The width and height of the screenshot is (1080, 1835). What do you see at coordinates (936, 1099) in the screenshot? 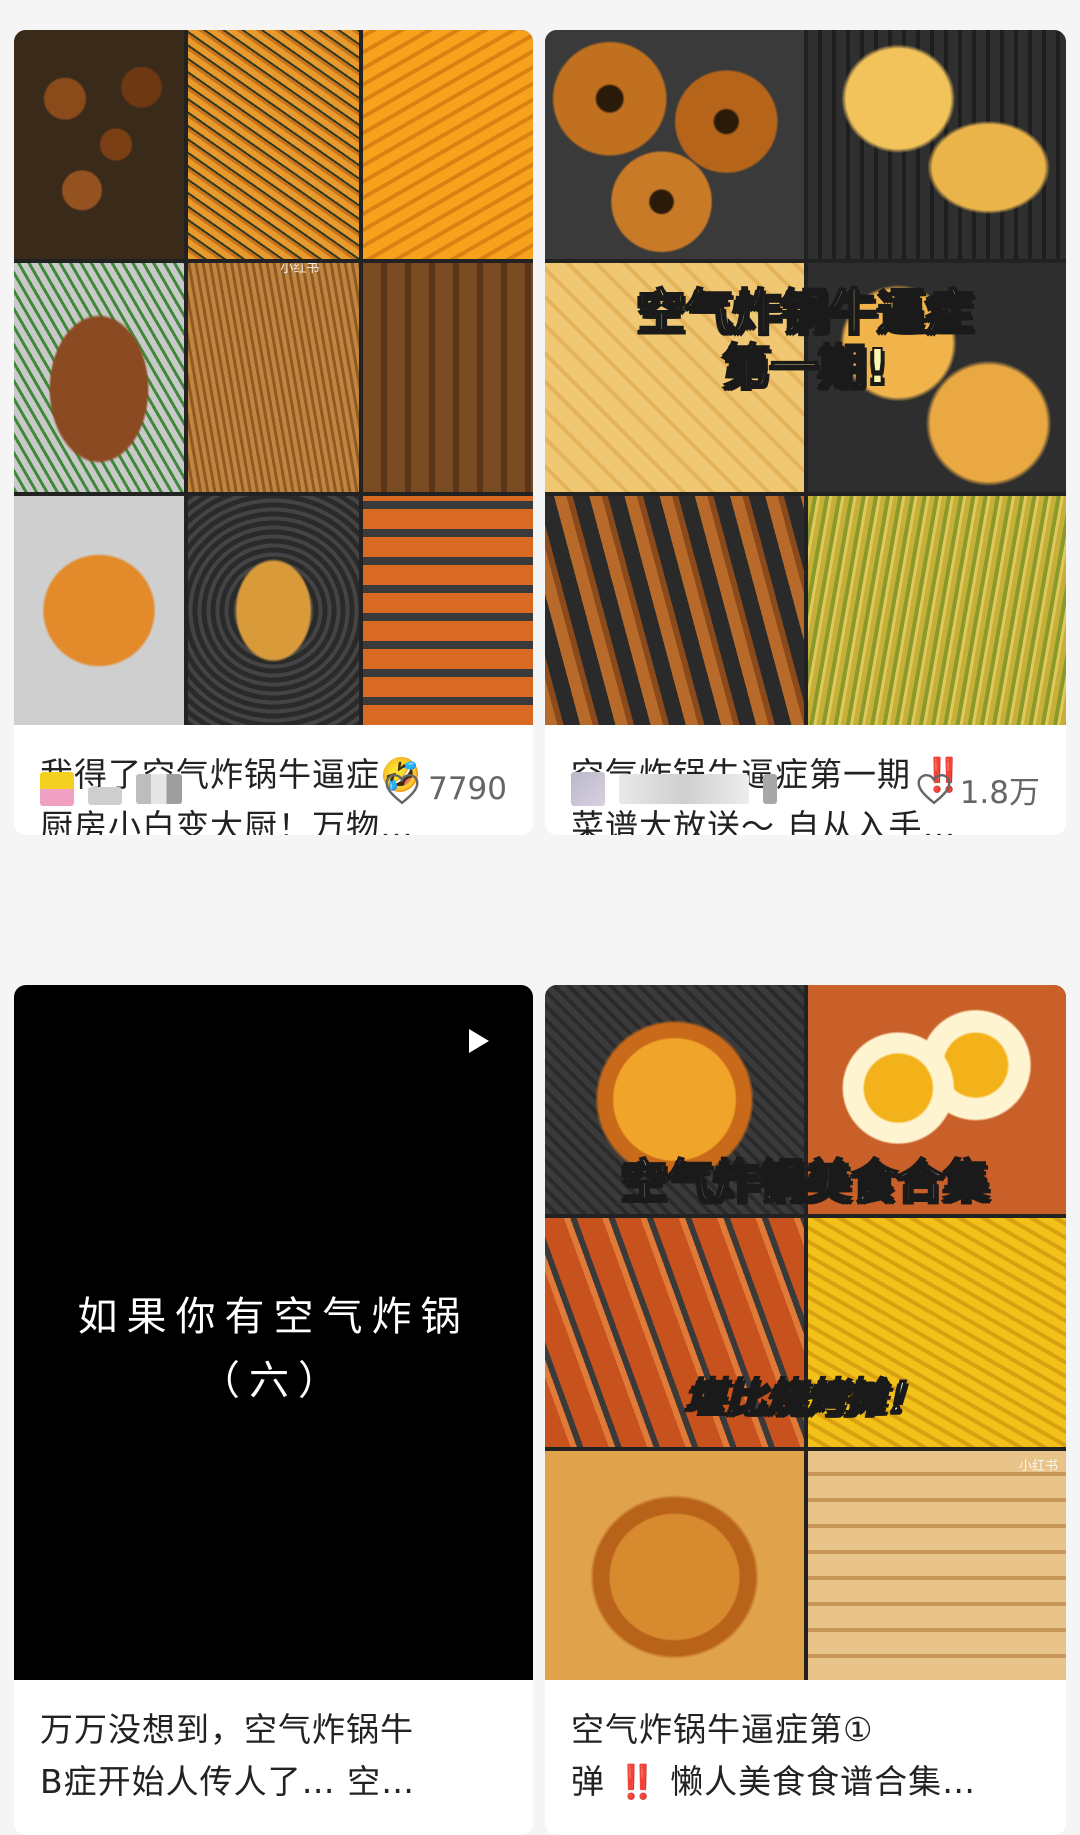
I see `food-photo-egg-vermicelli` at bounding box center [936, 1099].